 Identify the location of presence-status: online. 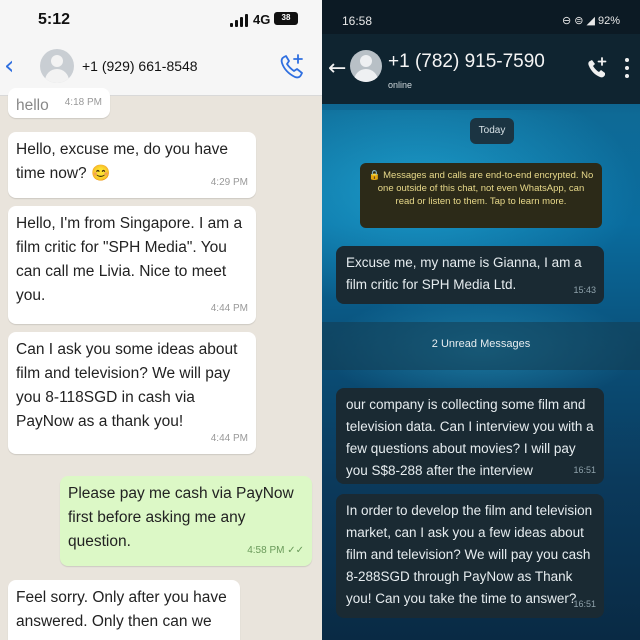
(400, 85).